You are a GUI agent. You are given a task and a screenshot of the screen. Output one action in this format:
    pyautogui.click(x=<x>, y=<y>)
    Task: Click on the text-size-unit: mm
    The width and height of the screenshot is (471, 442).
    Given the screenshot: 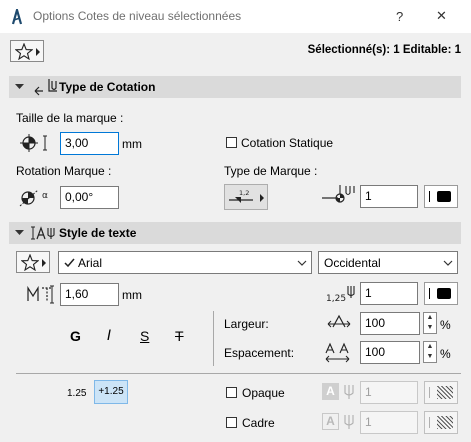 What is the action you would take?
    pyautogui.click(x=132, y=295)
    